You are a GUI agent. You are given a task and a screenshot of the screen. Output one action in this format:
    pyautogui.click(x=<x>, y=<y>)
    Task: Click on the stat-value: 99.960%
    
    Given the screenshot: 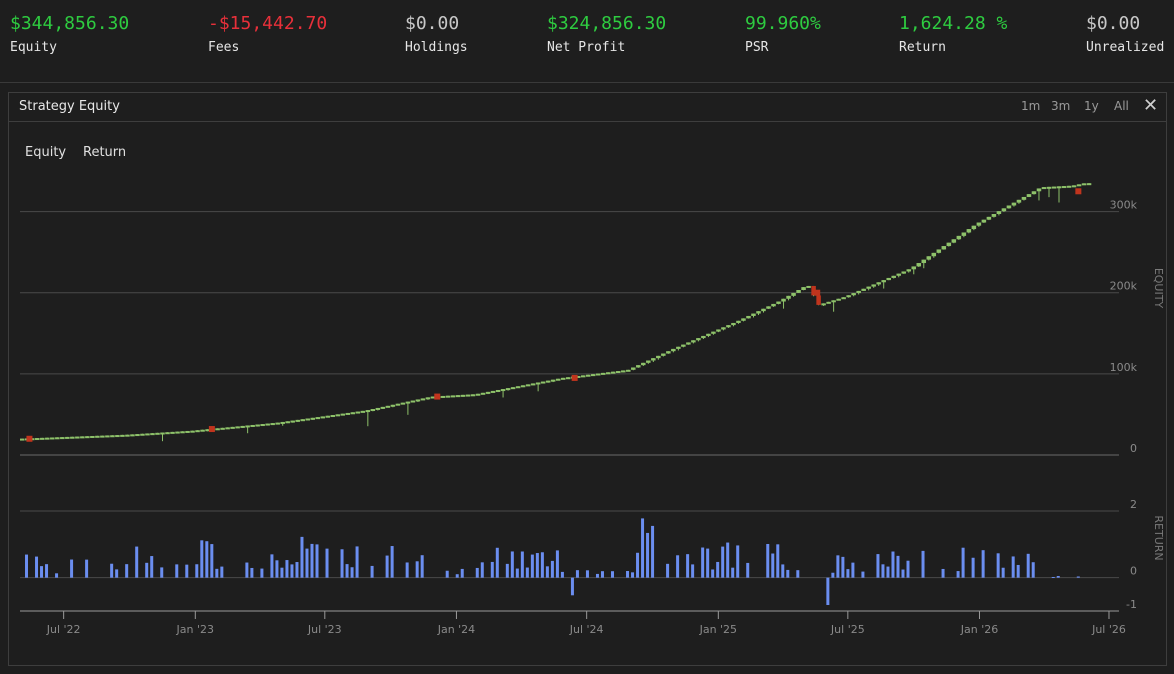 What is the action you would take?
    pyautogui.click(x=783, y=23)
    